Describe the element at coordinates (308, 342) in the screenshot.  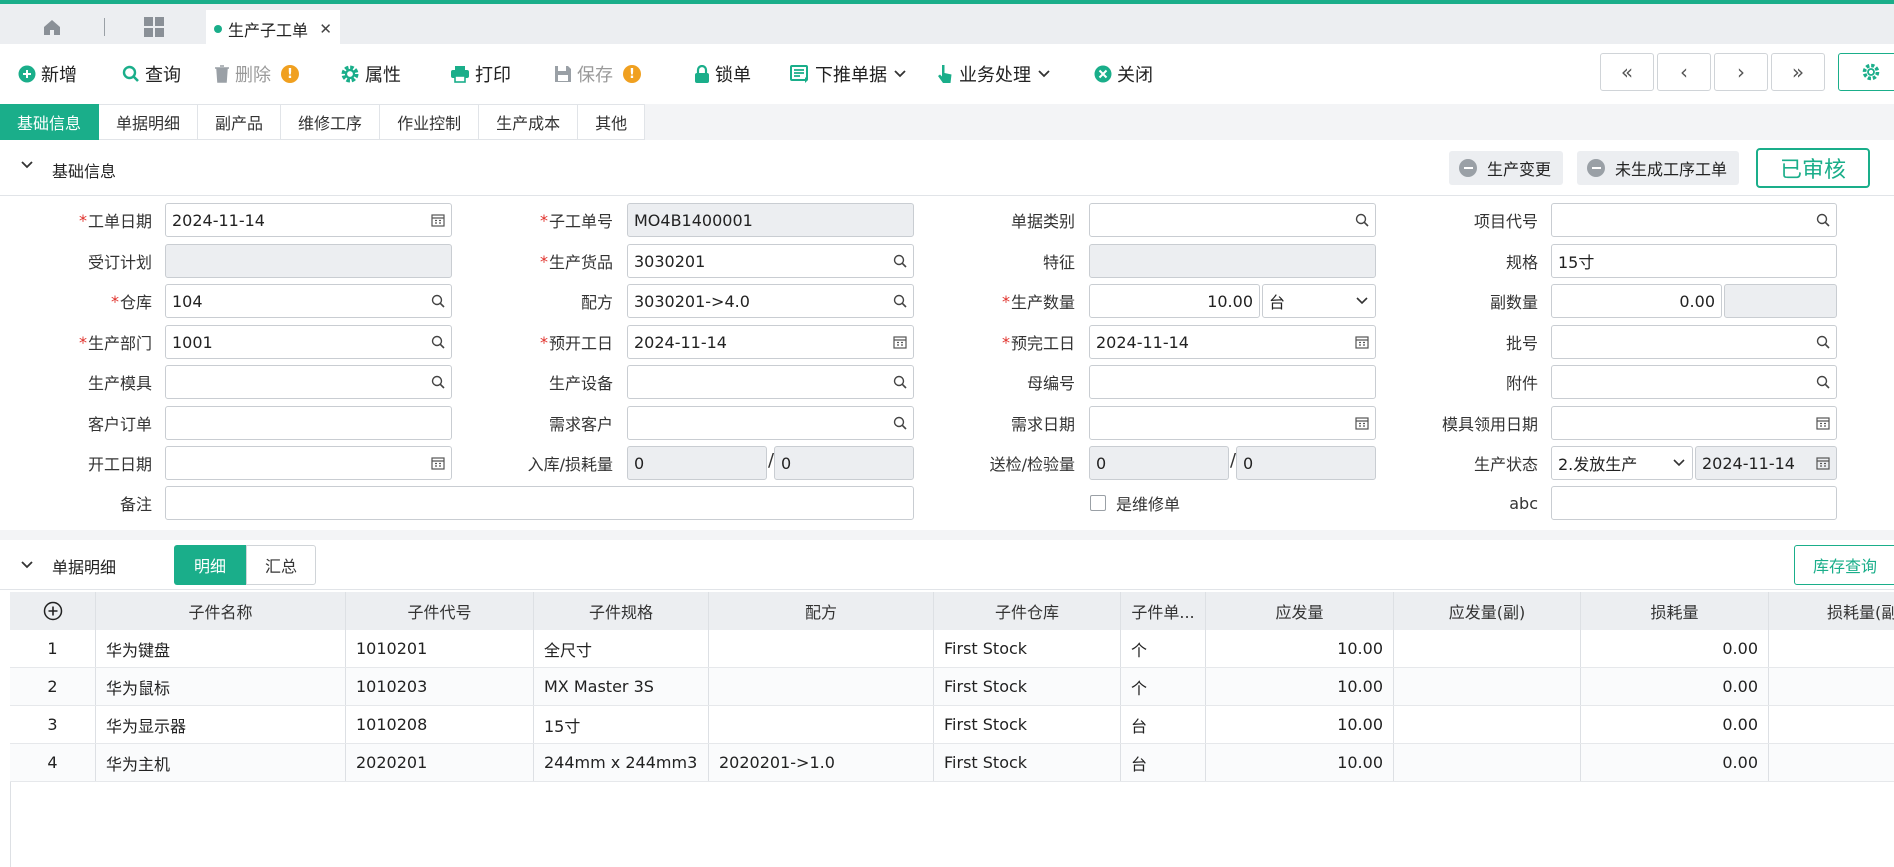
I see `dept-field: 1001` at that location.